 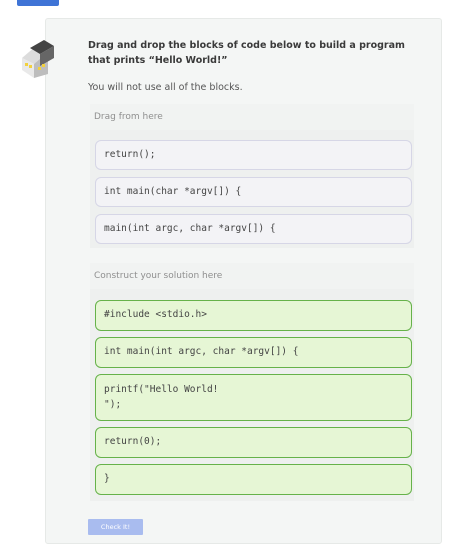 I want to click on solution-block: printf("Hello World! ");, so click(x=253, y=397).